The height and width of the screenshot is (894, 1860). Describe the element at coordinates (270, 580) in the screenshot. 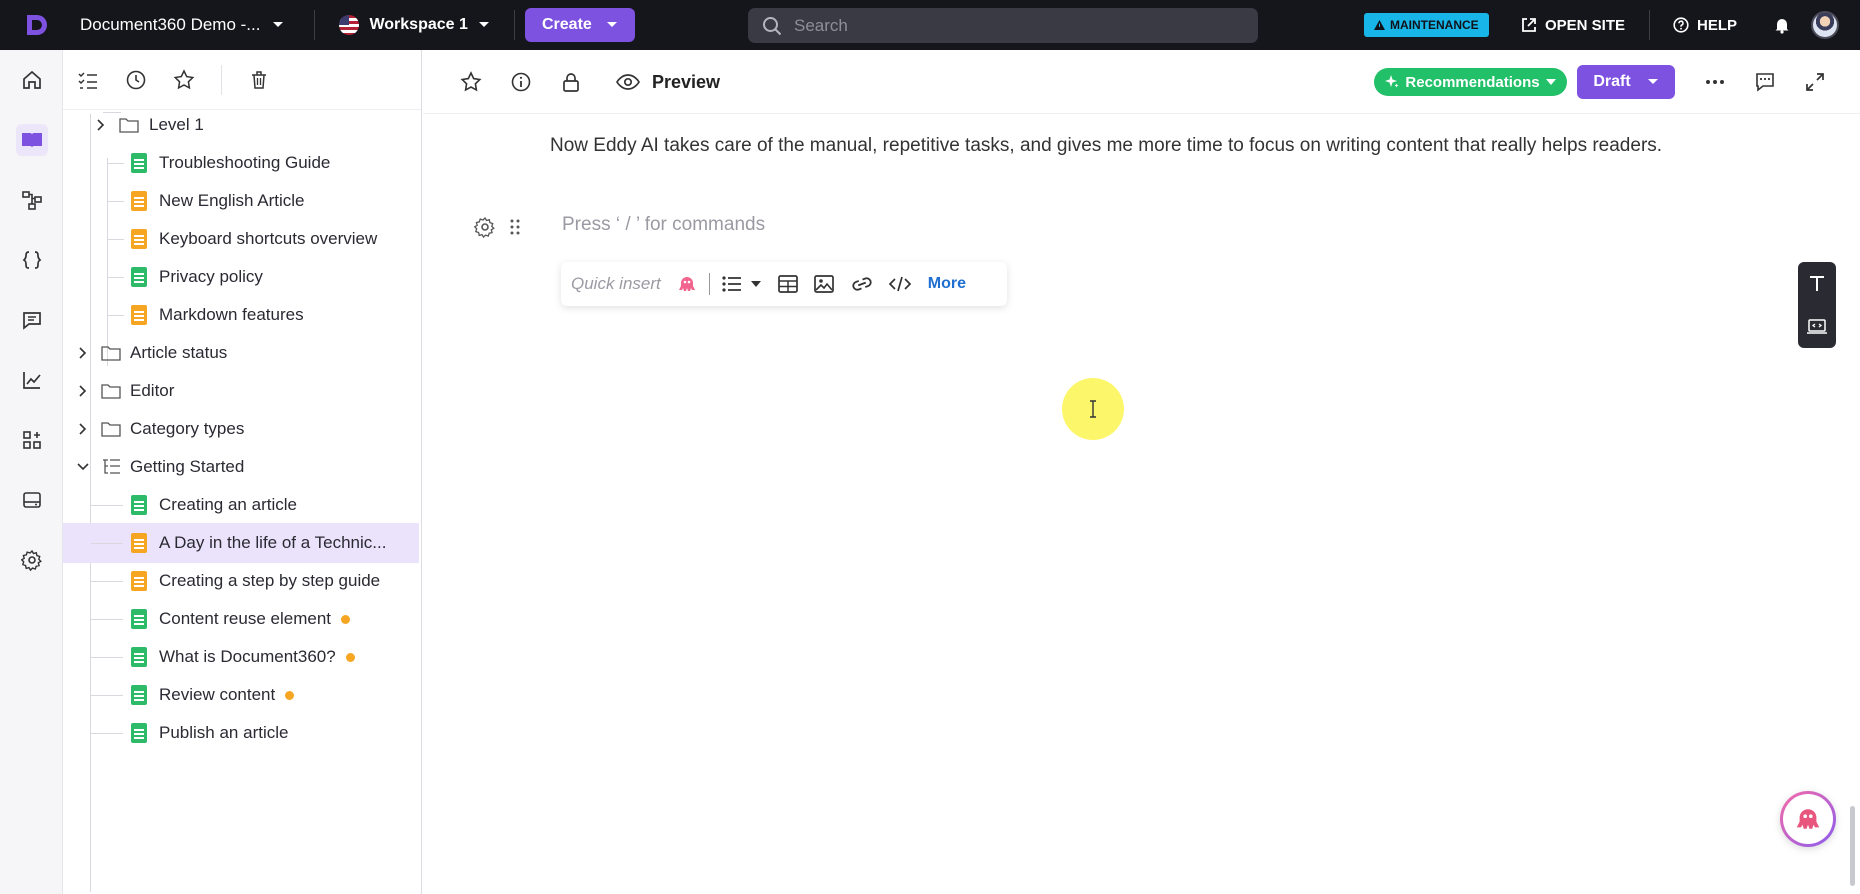

I see `tree-item-label: Creating a step by step guide` at that location.